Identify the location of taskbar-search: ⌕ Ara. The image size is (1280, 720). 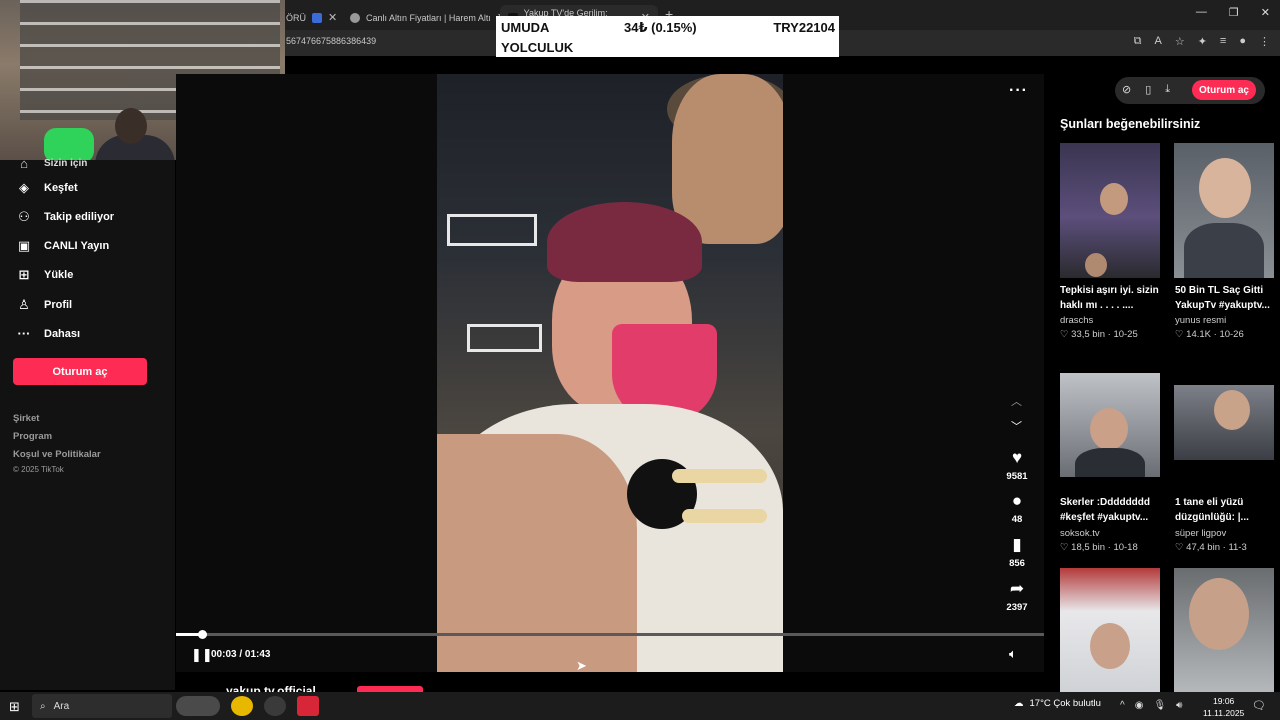
(102, 706).